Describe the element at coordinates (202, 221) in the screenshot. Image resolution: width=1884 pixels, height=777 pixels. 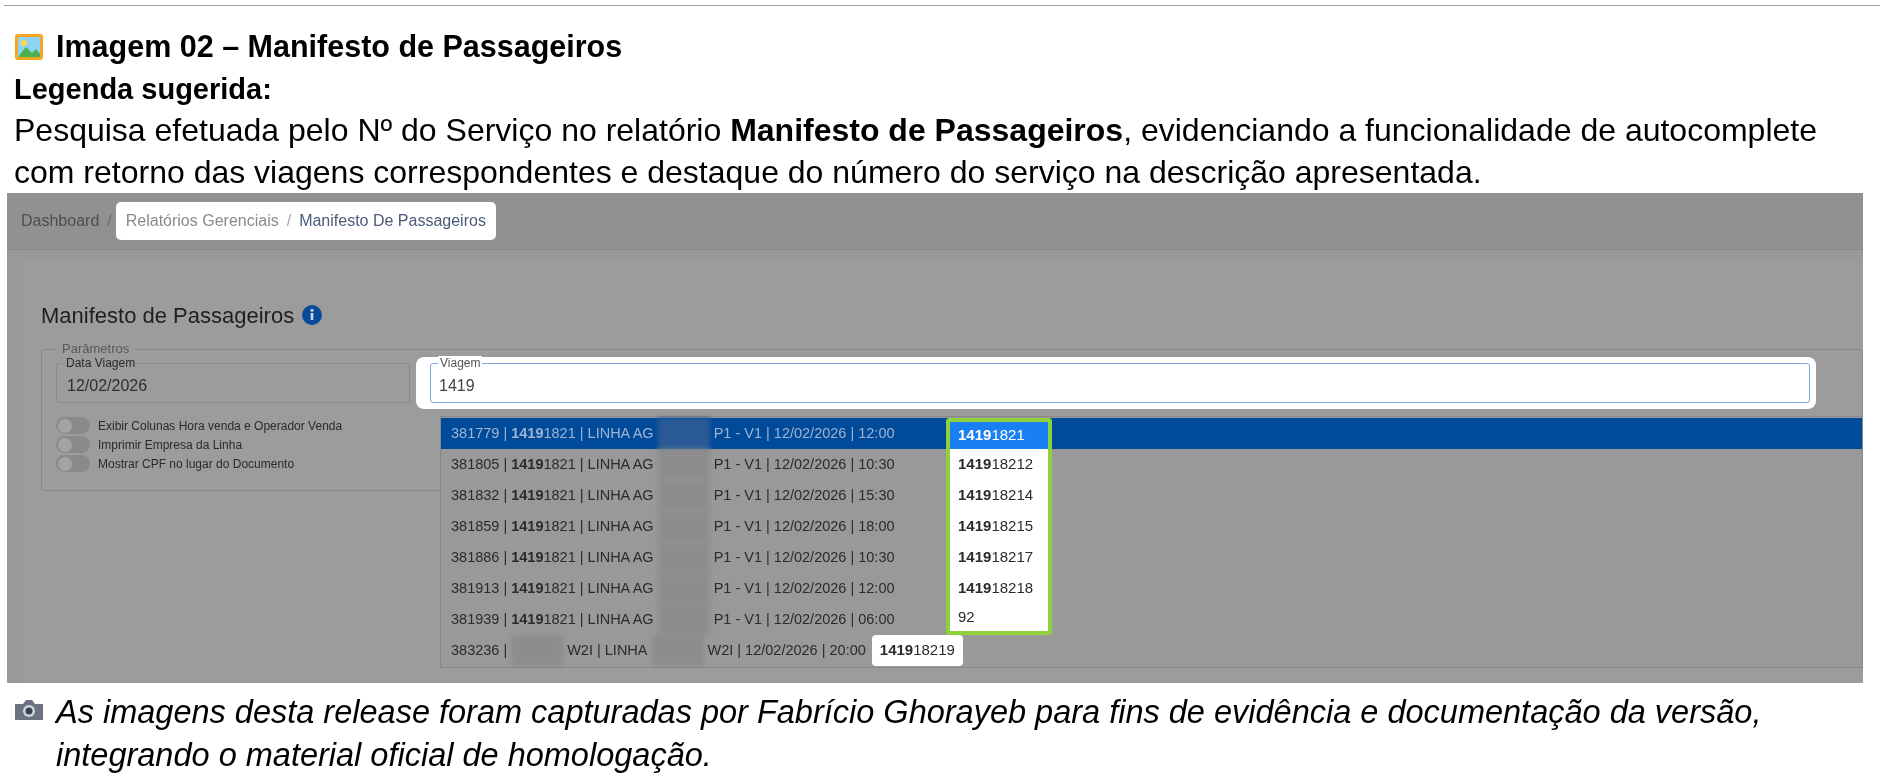
I see `breadcrumb-link: Relatórios Gerenciais` at that location.